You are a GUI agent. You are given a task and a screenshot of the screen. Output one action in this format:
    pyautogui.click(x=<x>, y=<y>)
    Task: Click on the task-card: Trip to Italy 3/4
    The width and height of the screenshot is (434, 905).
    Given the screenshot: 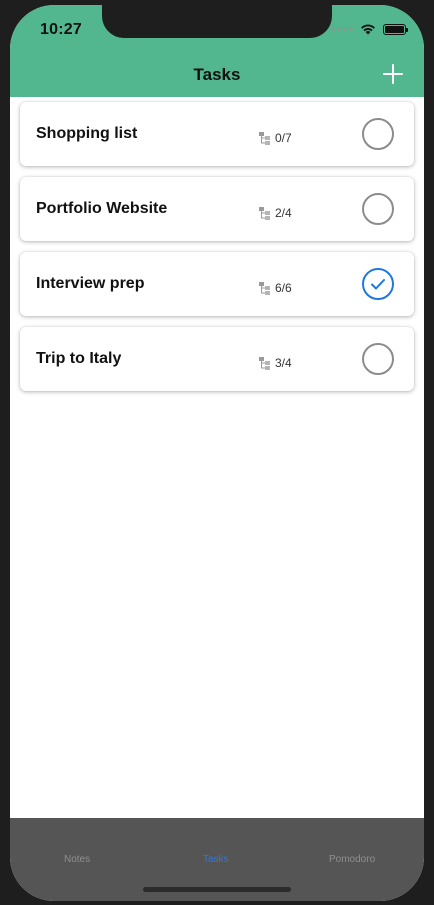 What is the action you would take?
    pyautogui.click(x=217, y=359)
    